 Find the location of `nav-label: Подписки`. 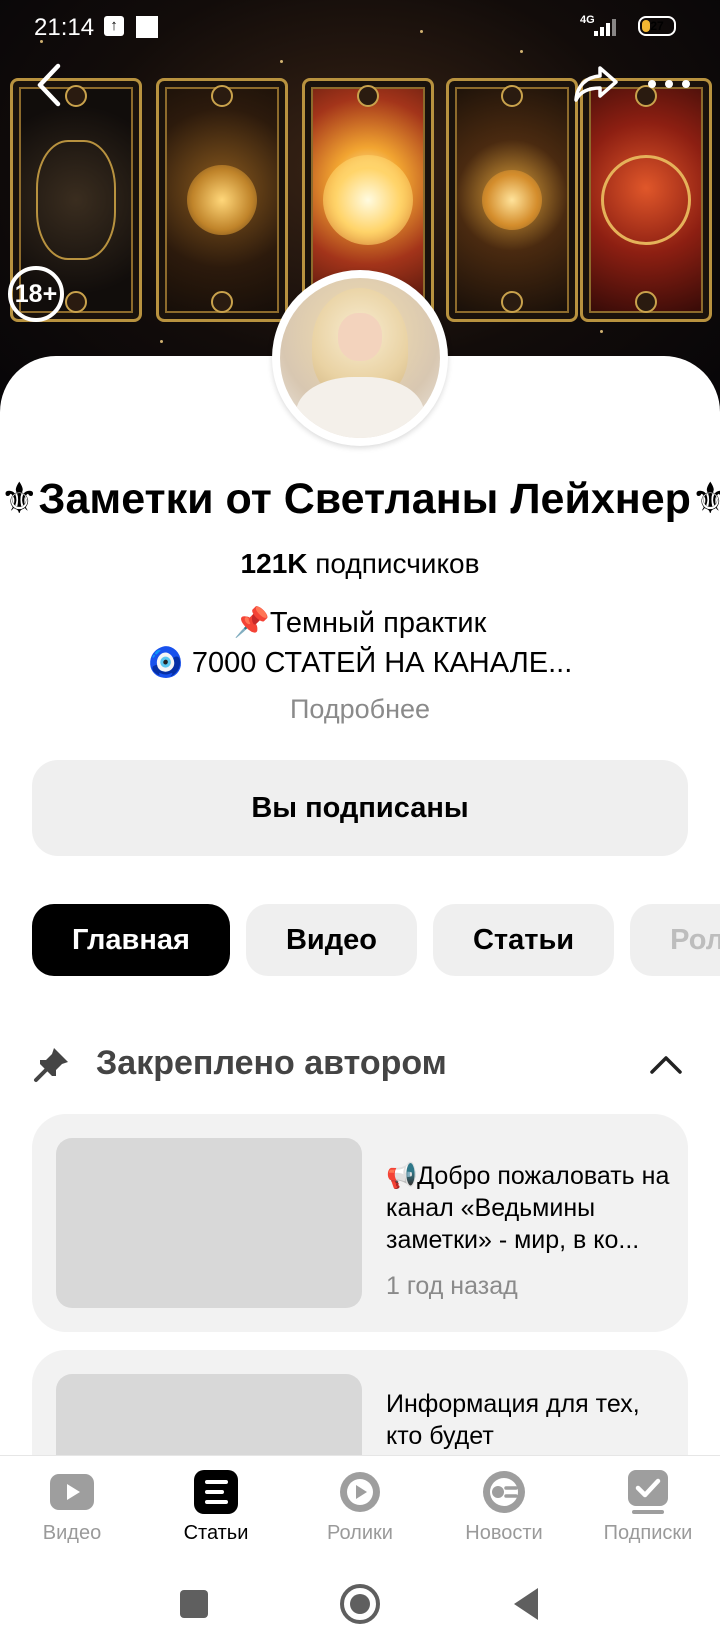

nav-label: Подписки is located at coordinates (648, 1533).